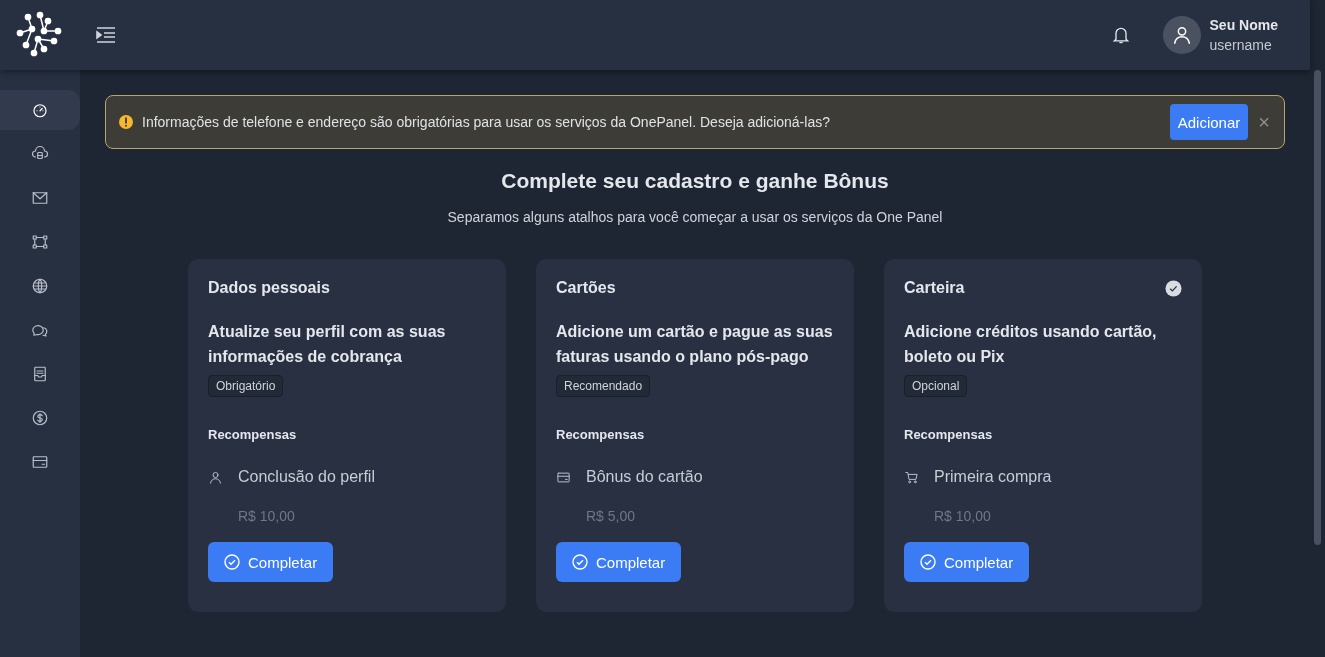 The width and height of the screenshot is (1325, 657). What do you see at coordinates (993, 477) in the screenshot?
I see `reward-name: Primeira compra` at bounding box center [993, 477].